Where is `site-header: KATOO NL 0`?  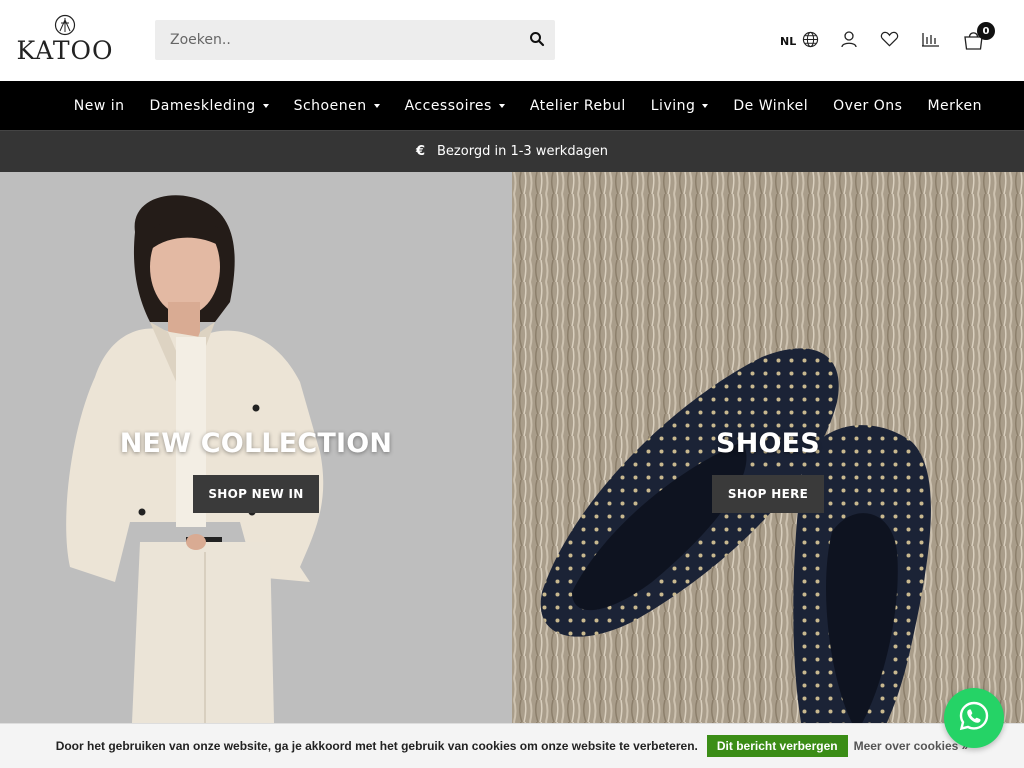
site-header: KATOO NL 0 is located at coordinates (512, 40).